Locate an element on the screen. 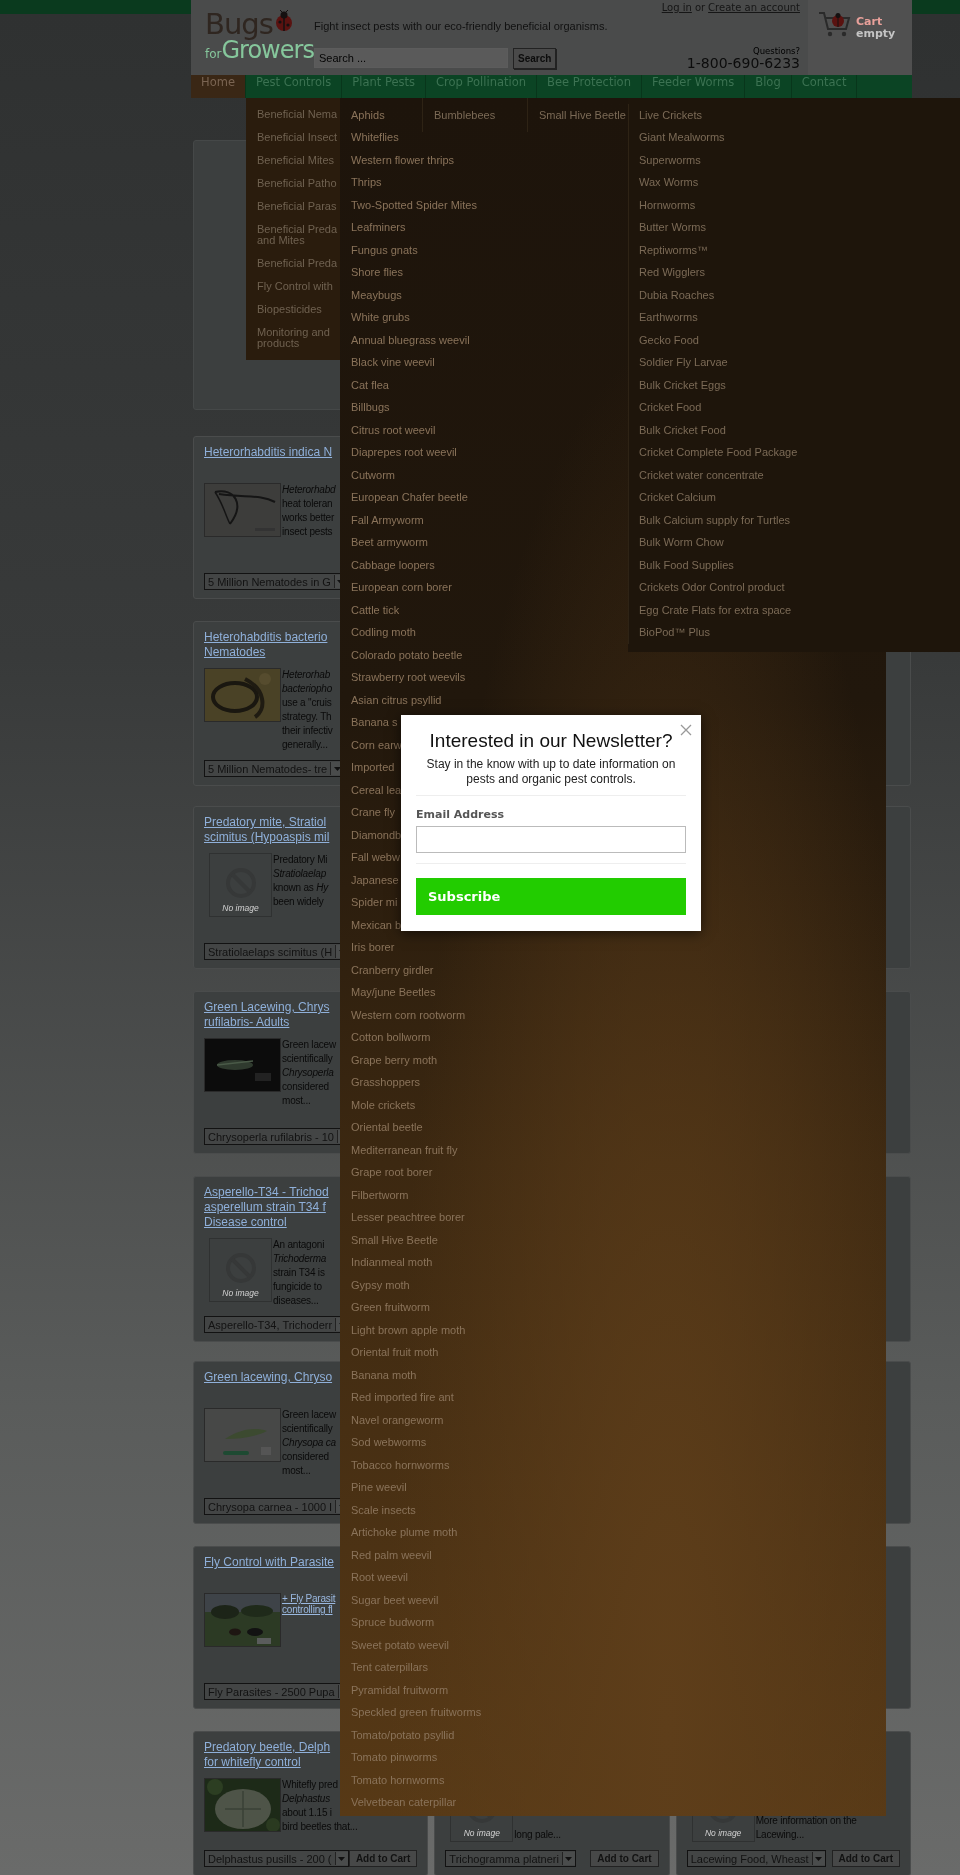 Image resolution: width=960 pixels, height=1875 pixels. close-icon is located at coordinates (686, 730).